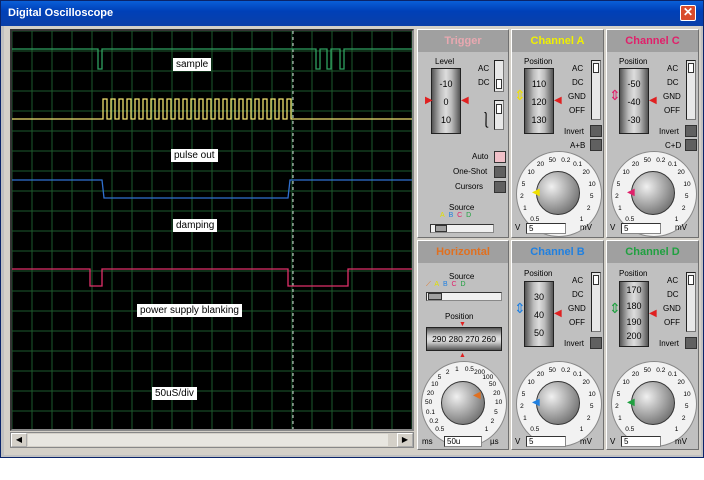 The height and width of the screenshot is (480, 704). What do you see at coordinates (451, 215) in the screenshot?
I see `source-b: B` at bounding box center [451, 215].